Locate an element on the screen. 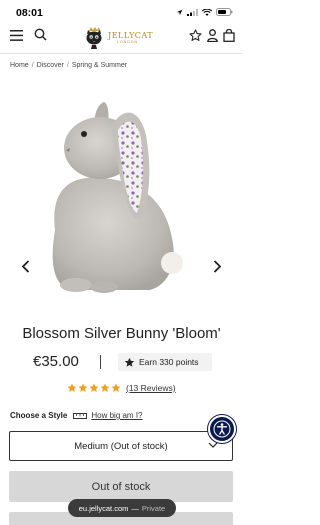  chevron-down-icon is located at coordinates (213, 445).